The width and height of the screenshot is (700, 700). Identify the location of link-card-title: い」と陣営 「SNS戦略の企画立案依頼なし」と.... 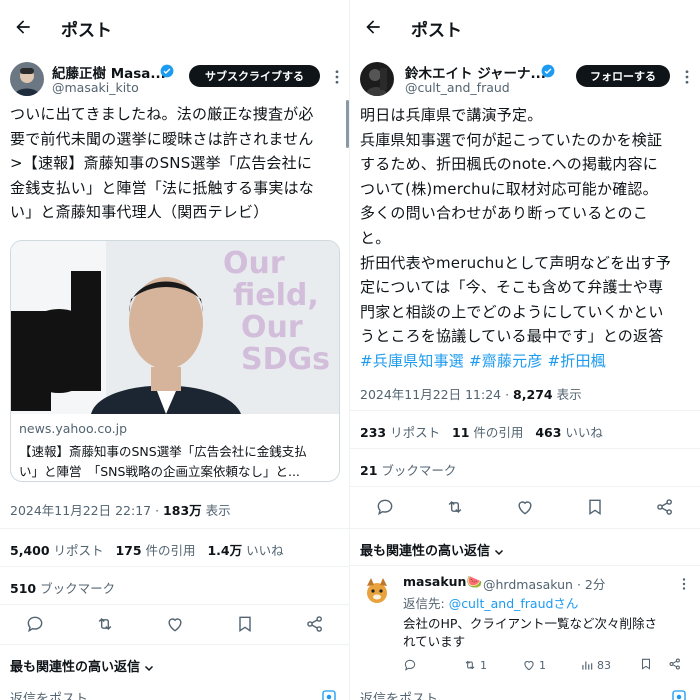
(159, 471).